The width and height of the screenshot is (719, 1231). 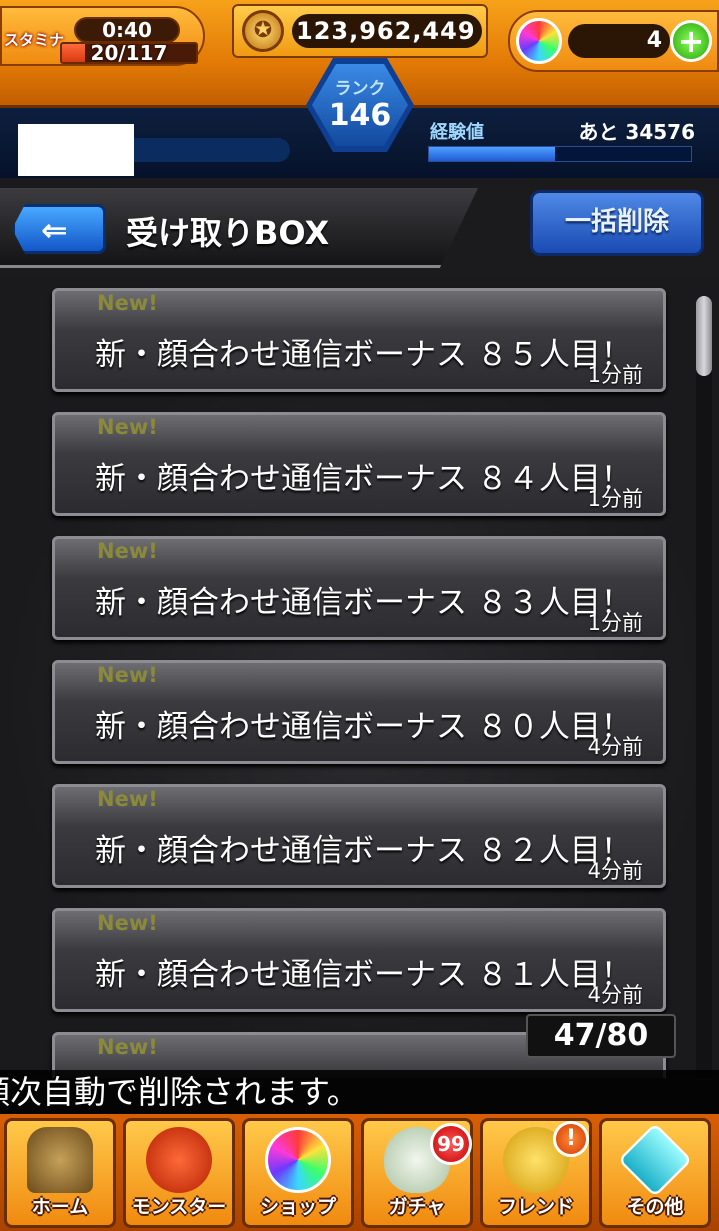 I want to click on friend-alert-badge: !, so click(x=571, y=1139).